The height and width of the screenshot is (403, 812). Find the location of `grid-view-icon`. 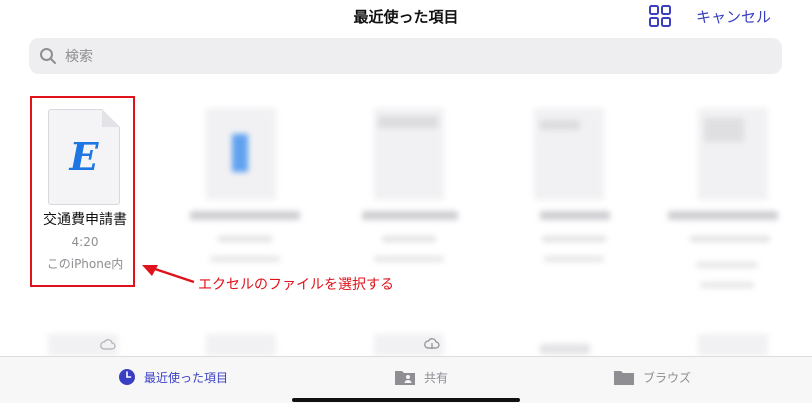

grid-view-icon is located at coordinates (660, 16).